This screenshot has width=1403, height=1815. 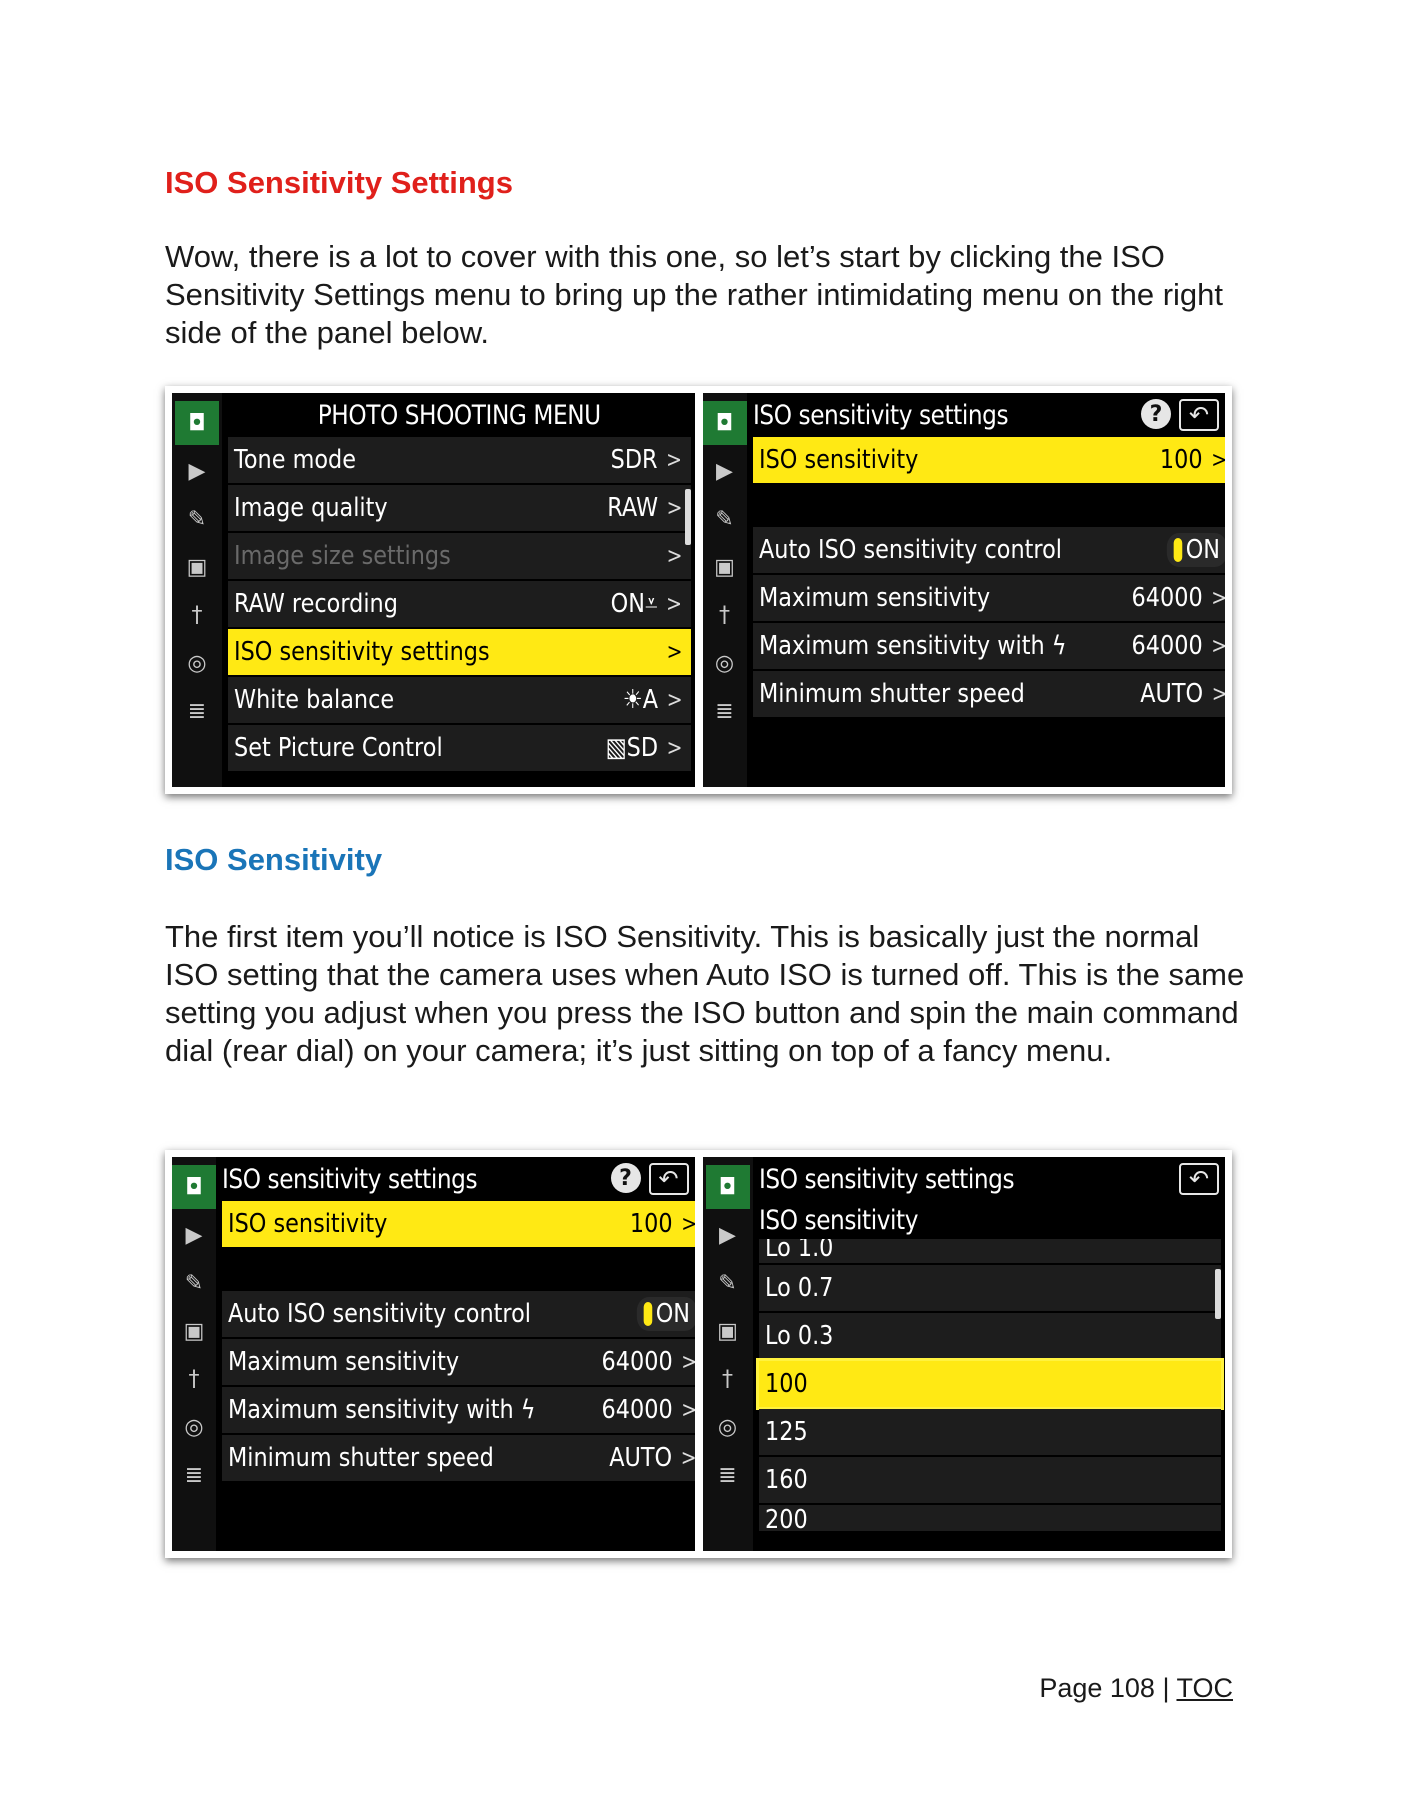 I want to click on menu-title: ISO sensitivity settings, so click(x=886, y=1179).